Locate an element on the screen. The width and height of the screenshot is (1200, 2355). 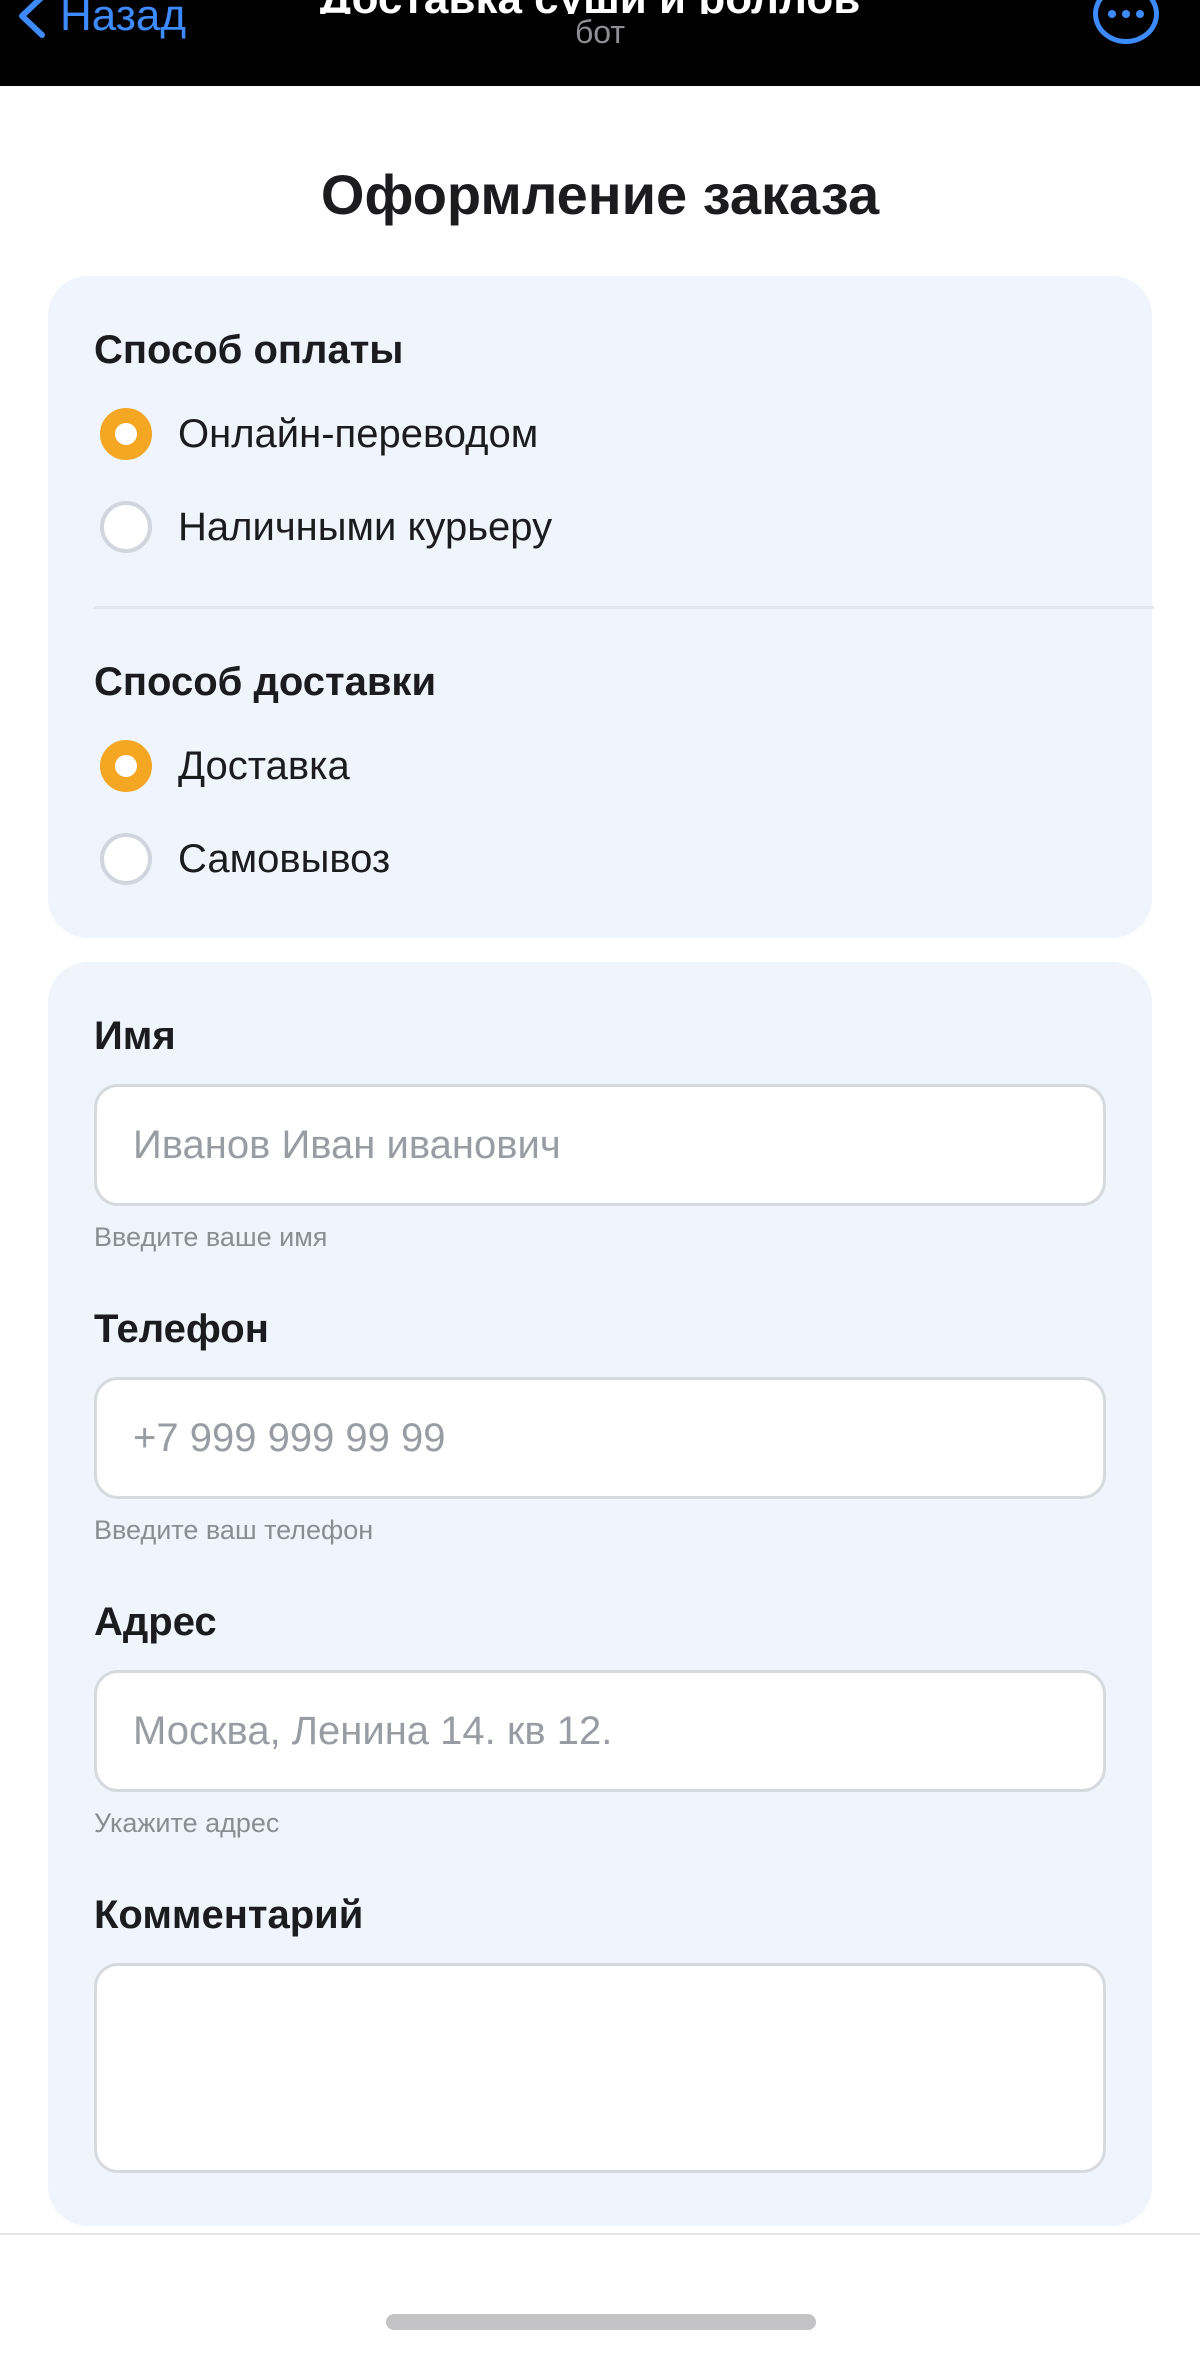
address-hint: Укажите адрес is located at coordinates (187, 1823).